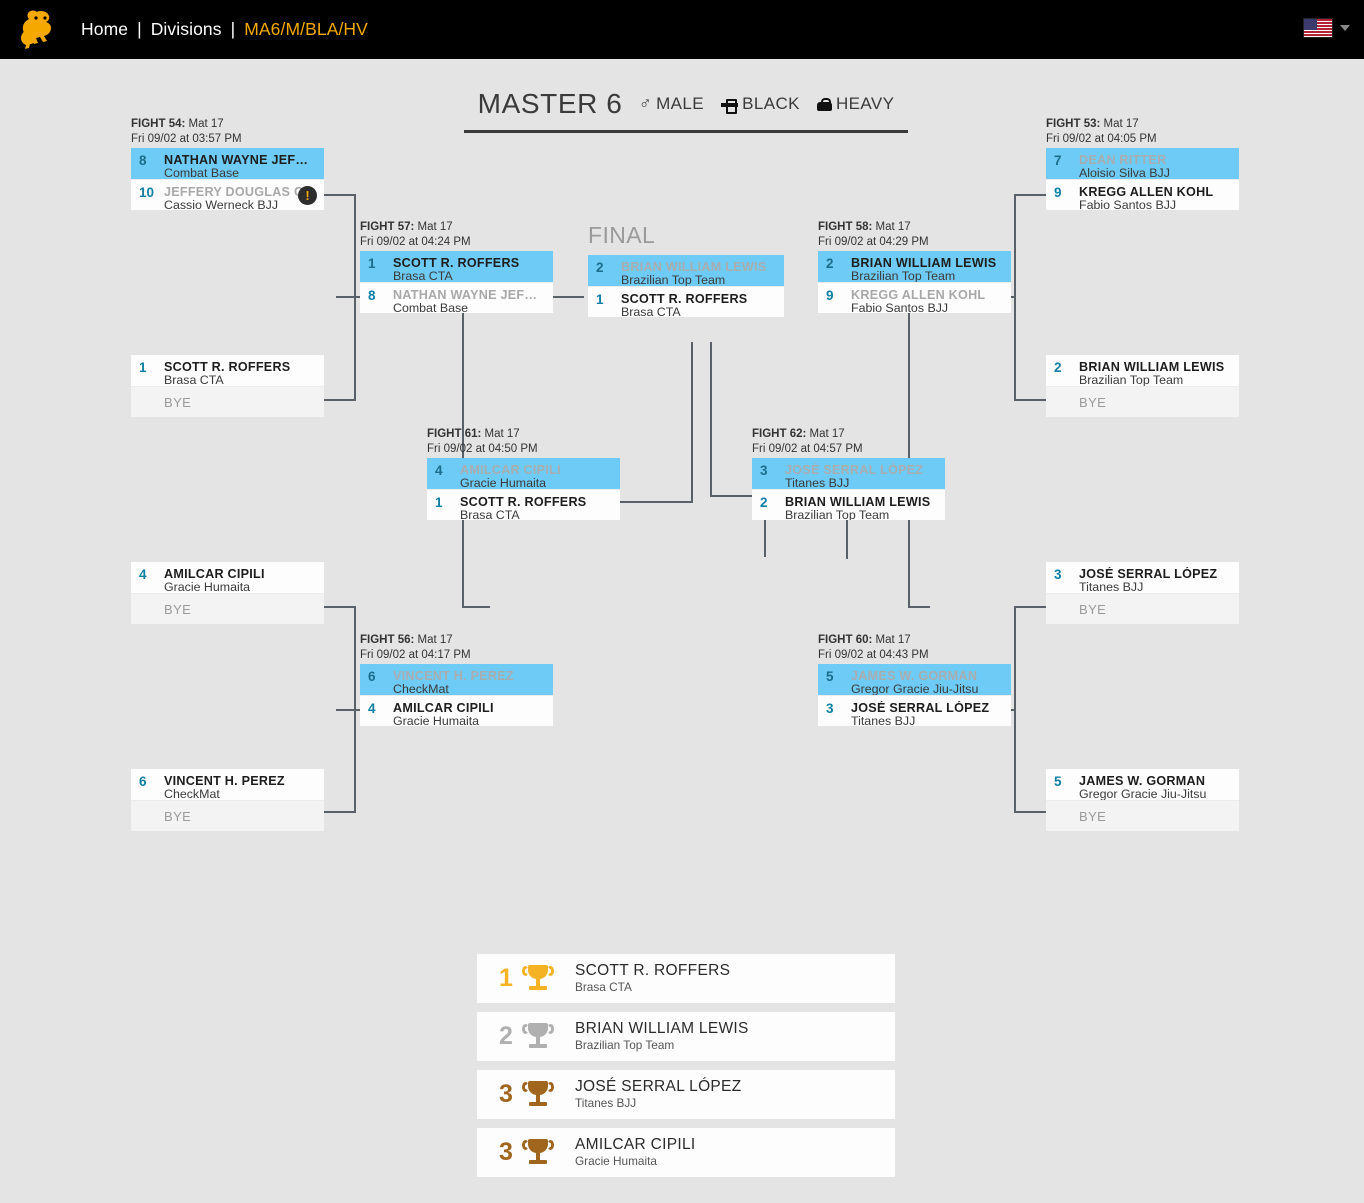  Describe the element at coordinates (506, 1036) in the screenshot. I see `podium-place: 2` at that location.